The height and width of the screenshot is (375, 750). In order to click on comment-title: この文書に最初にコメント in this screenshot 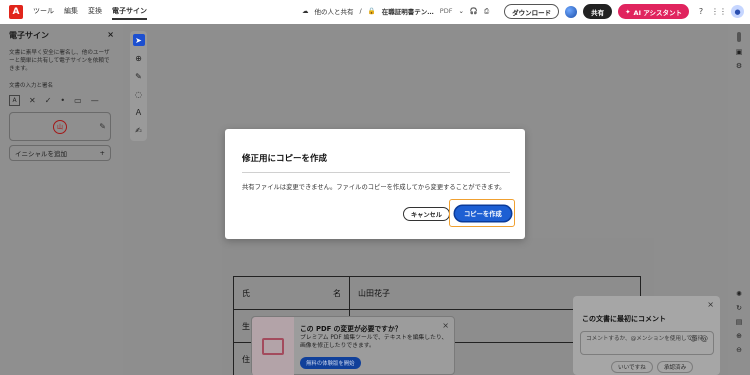, I will do `click(624, 319)`.